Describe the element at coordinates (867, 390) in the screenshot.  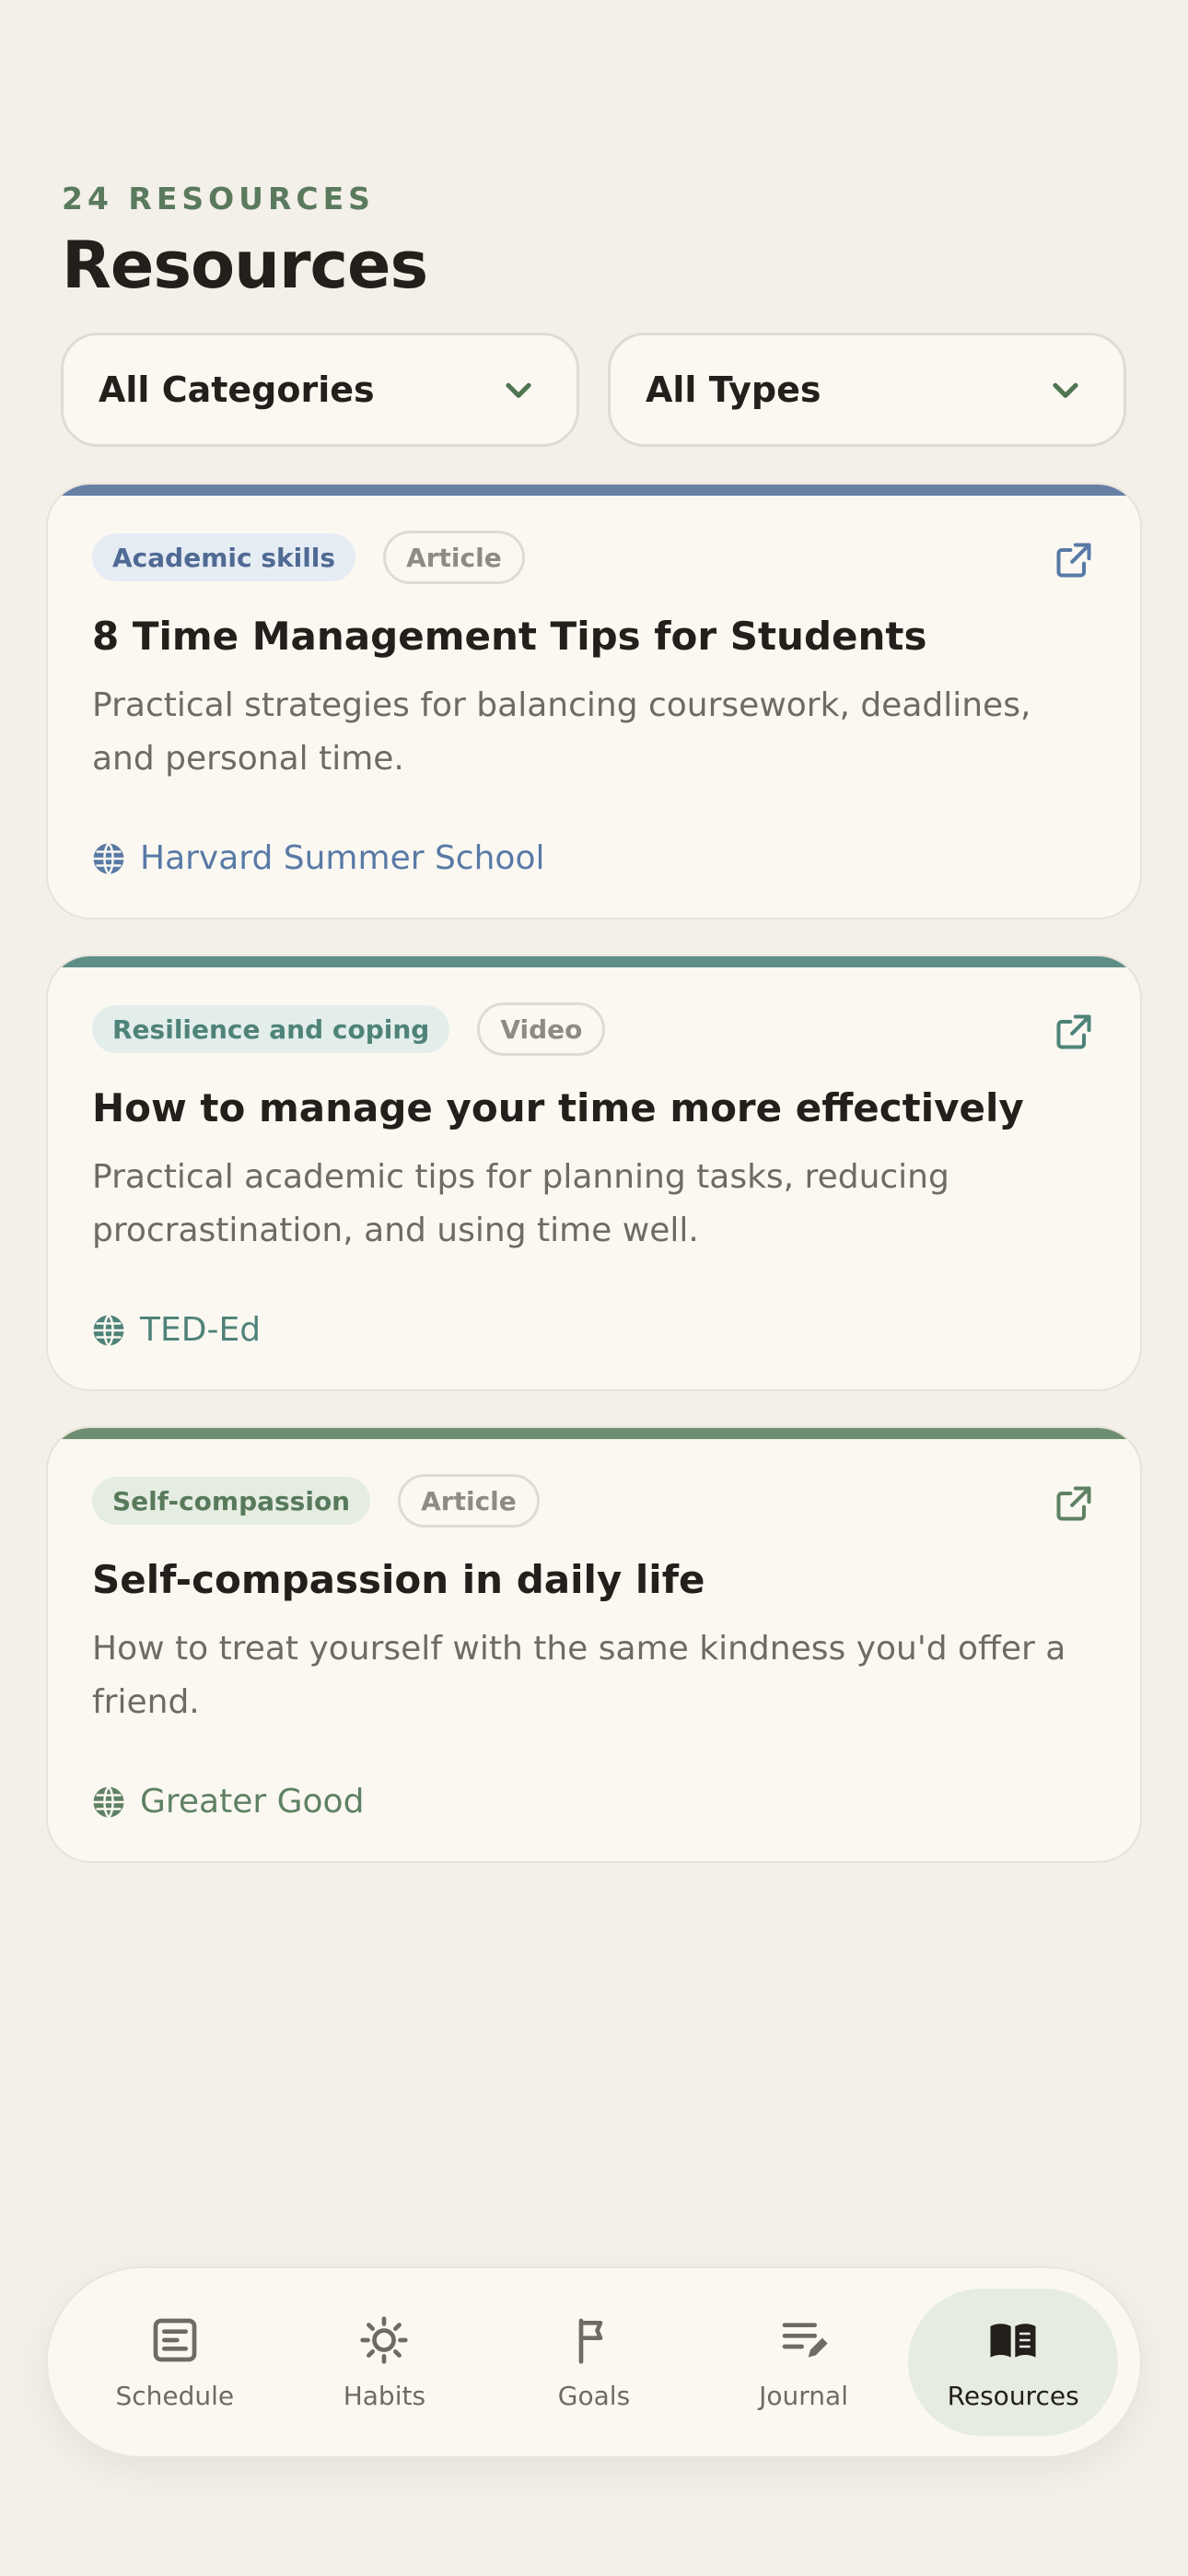
I see `type-select: All Types` at that location.